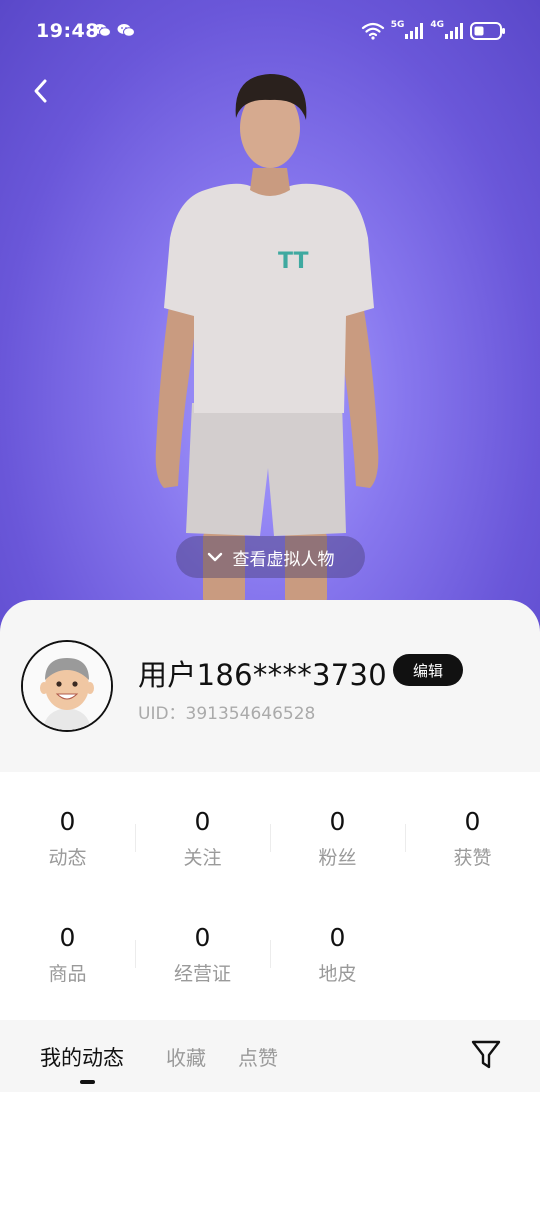  What do you see at coordinates (186, 1056) in the screenshot?
I see `tab-favorites: 收藏` at bounding box center [186, 1056].